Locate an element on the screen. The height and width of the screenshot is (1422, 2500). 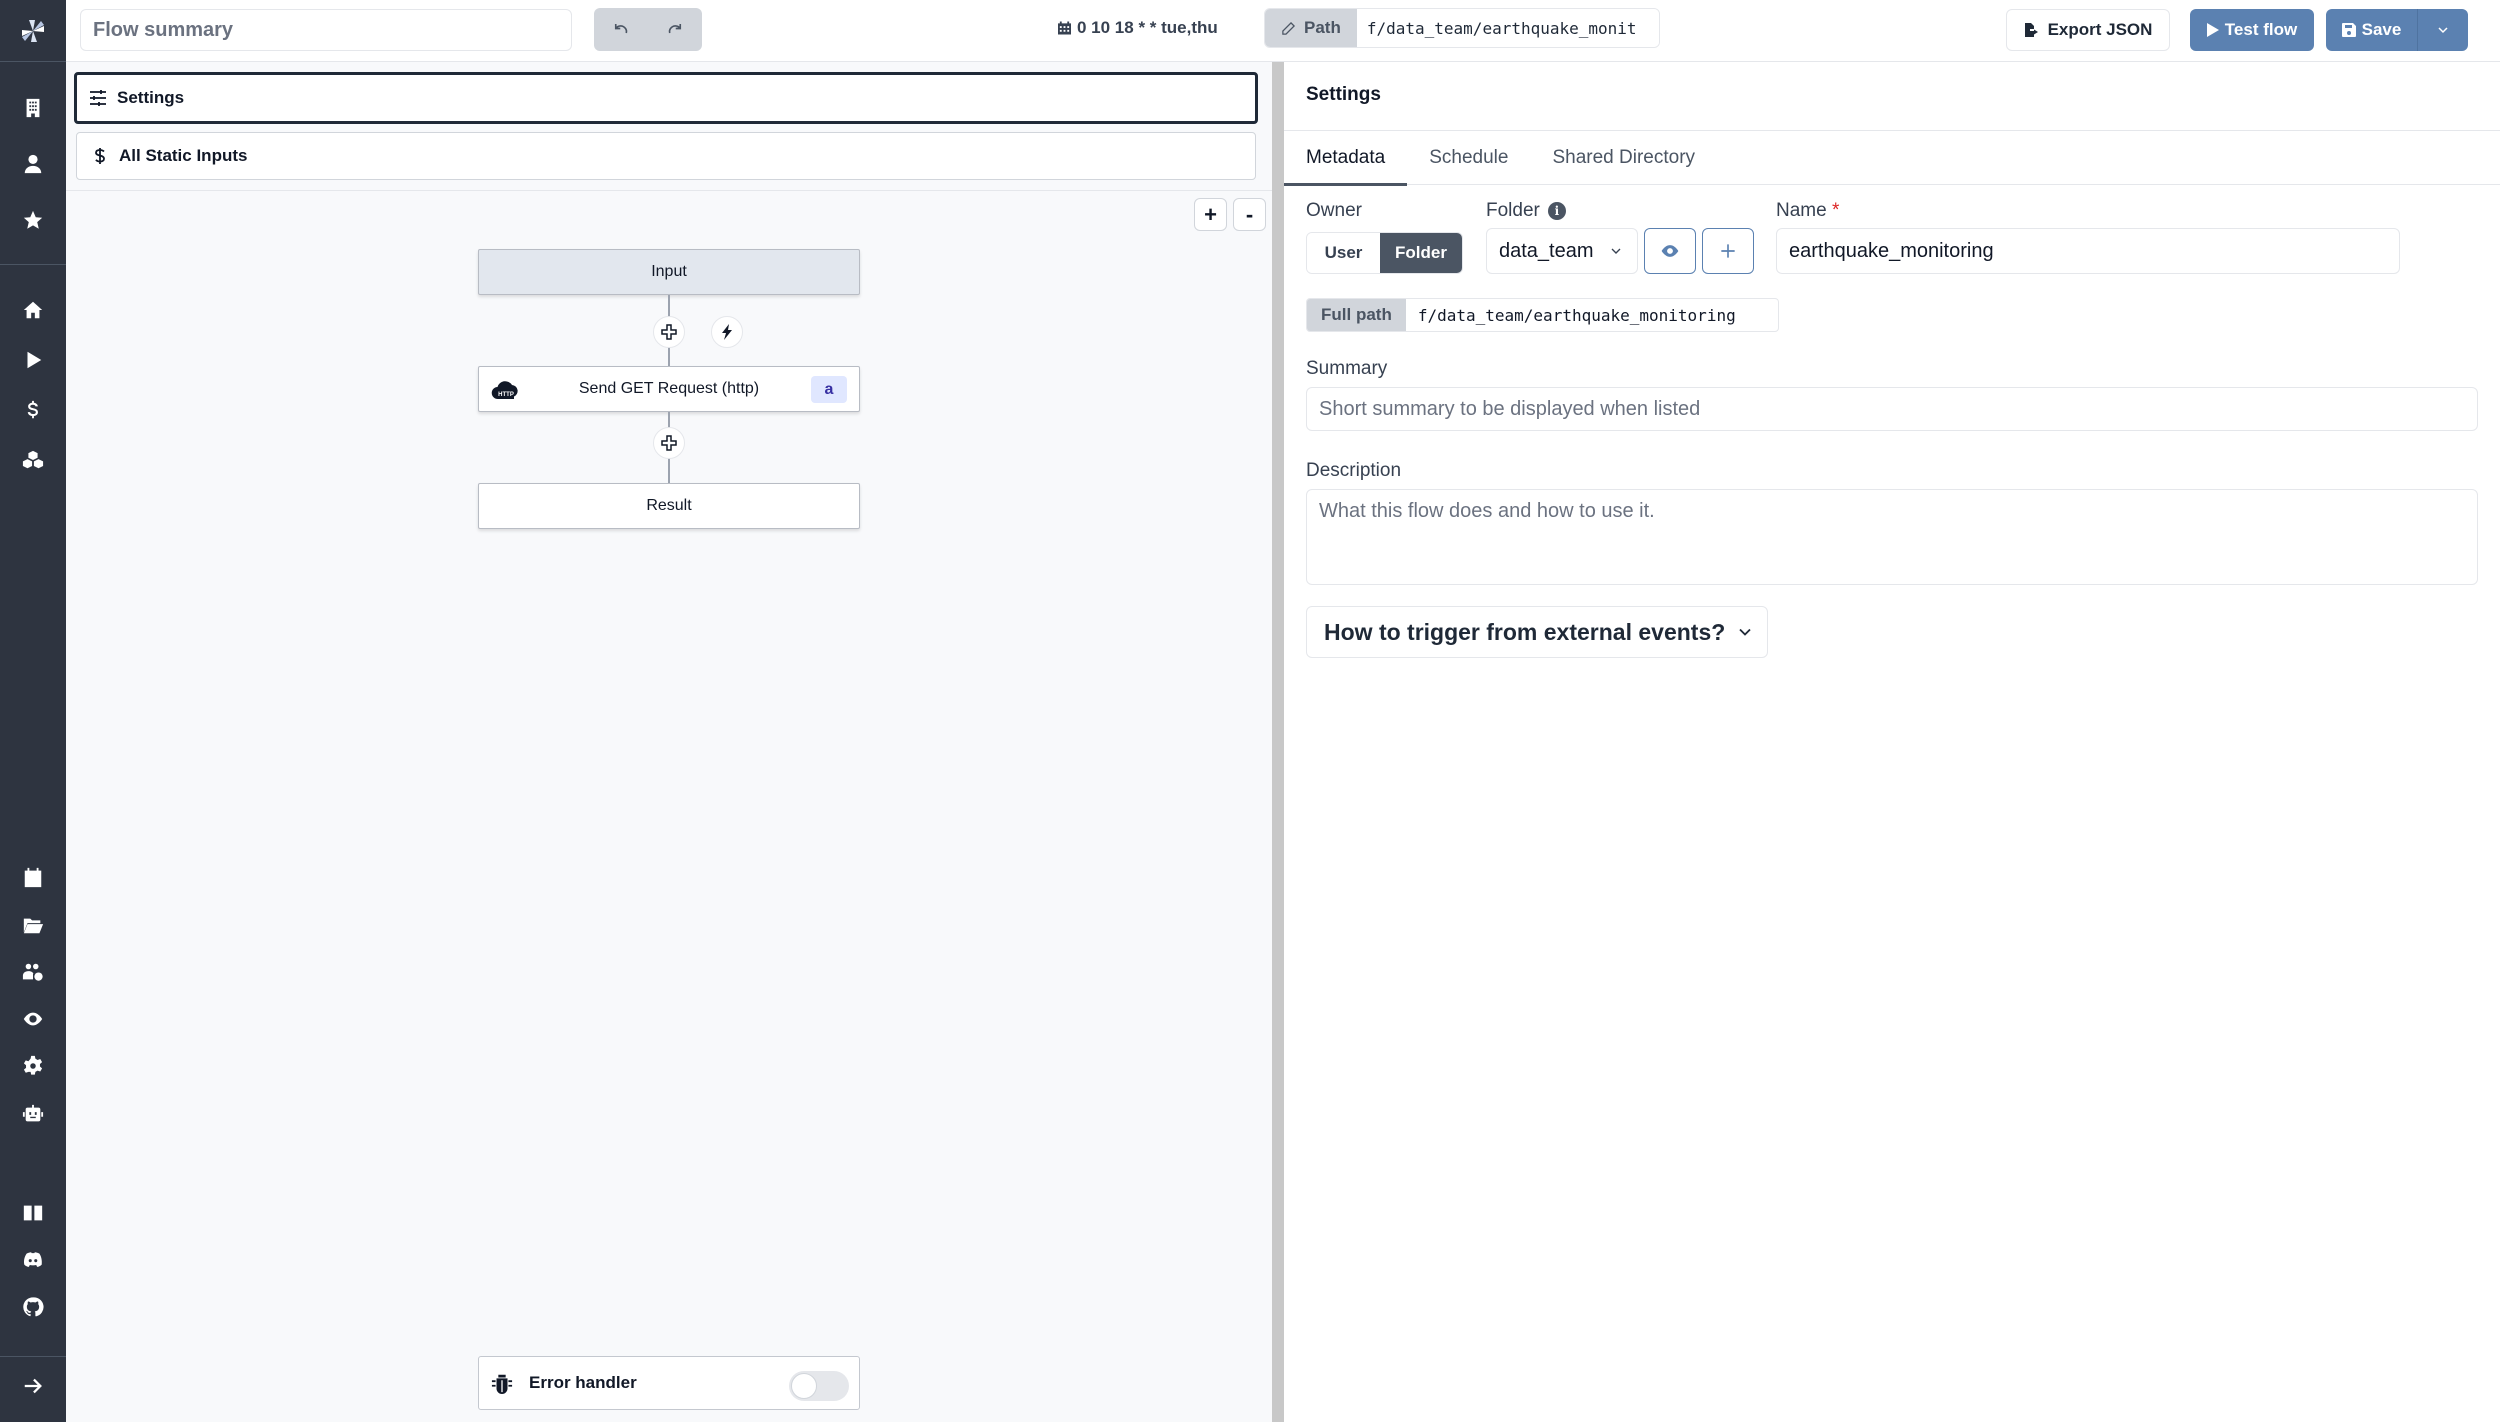
owner-option-user: User is located at coordinates (1343, 253).